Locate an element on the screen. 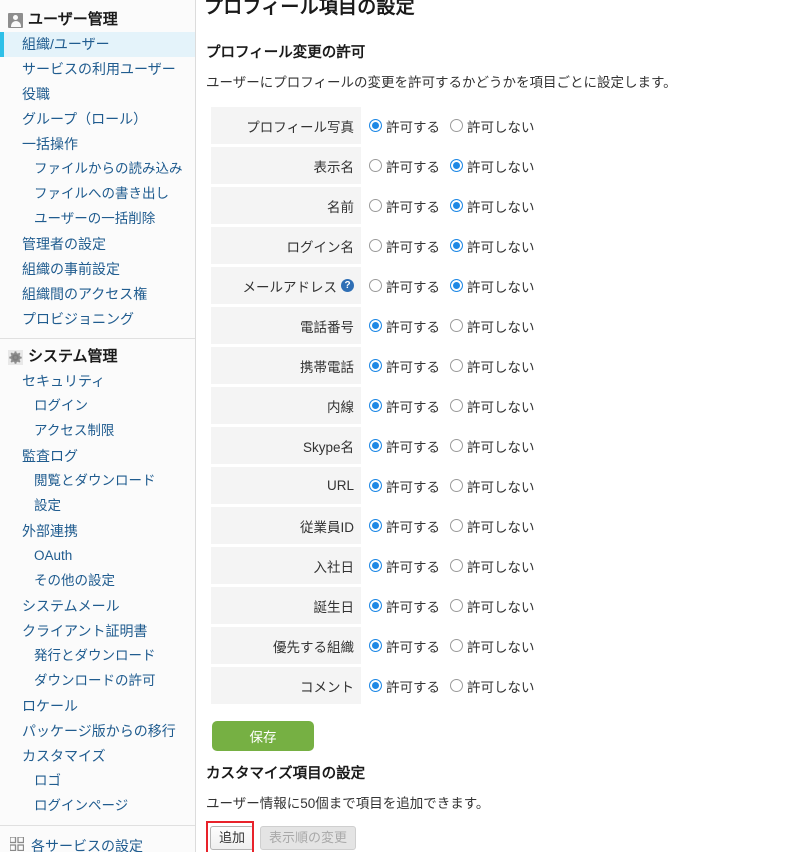 This screenshot has height=852, width=800. sidebar-item-その他の設定: その他の設定 is located at coordinates (97, 581).